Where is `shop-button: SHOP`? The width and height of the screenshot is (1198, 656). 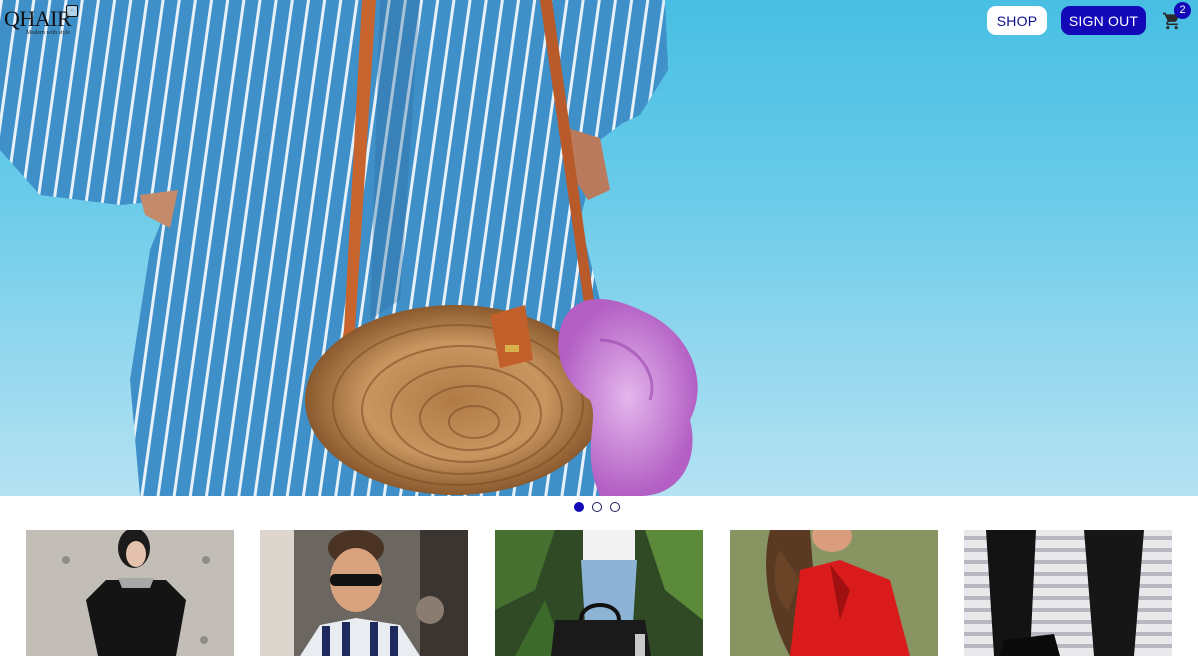 shop-button: SHOP is located at coordinates (1017, 20).